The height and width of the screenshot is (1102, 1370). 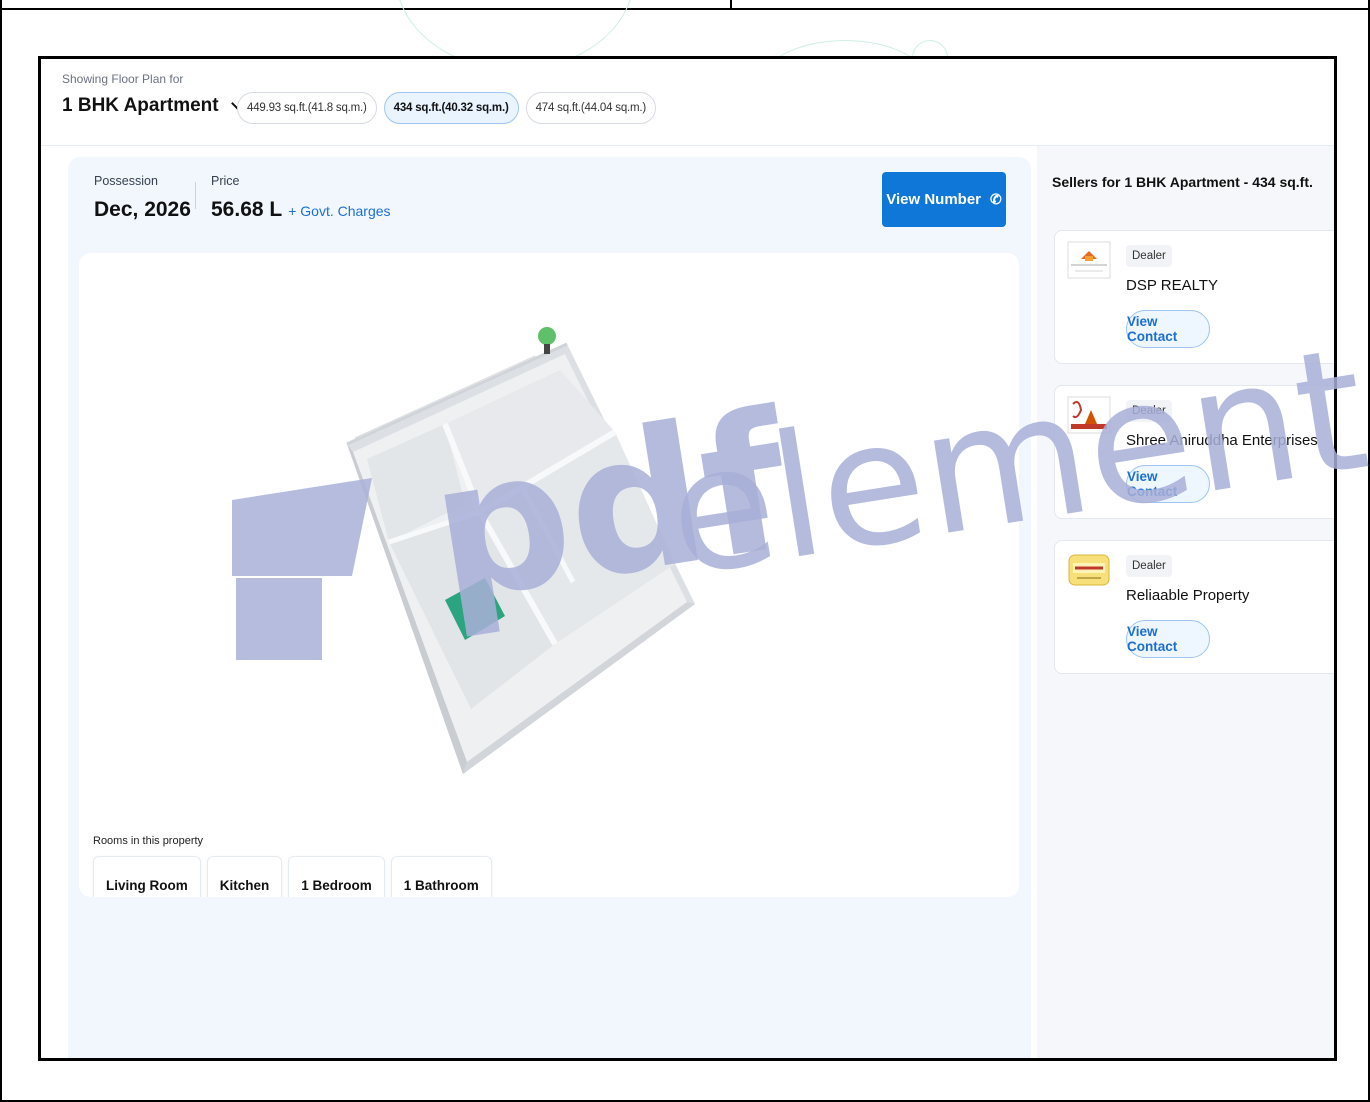 I want to click on sellers-title: Sellers for 1 BHK Apartment - 434 sq.ft., so click(x=1182, y=182).